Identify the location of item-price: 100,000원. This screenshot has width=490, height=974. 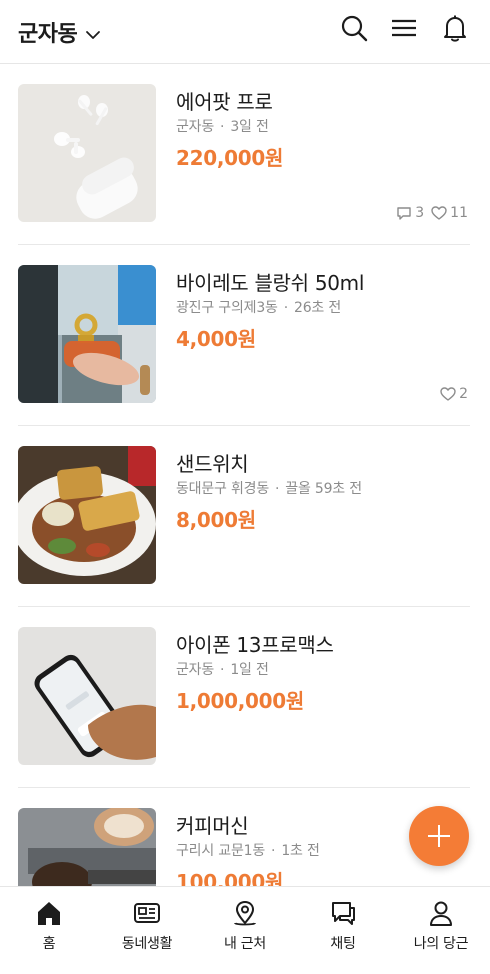
(230, 878).